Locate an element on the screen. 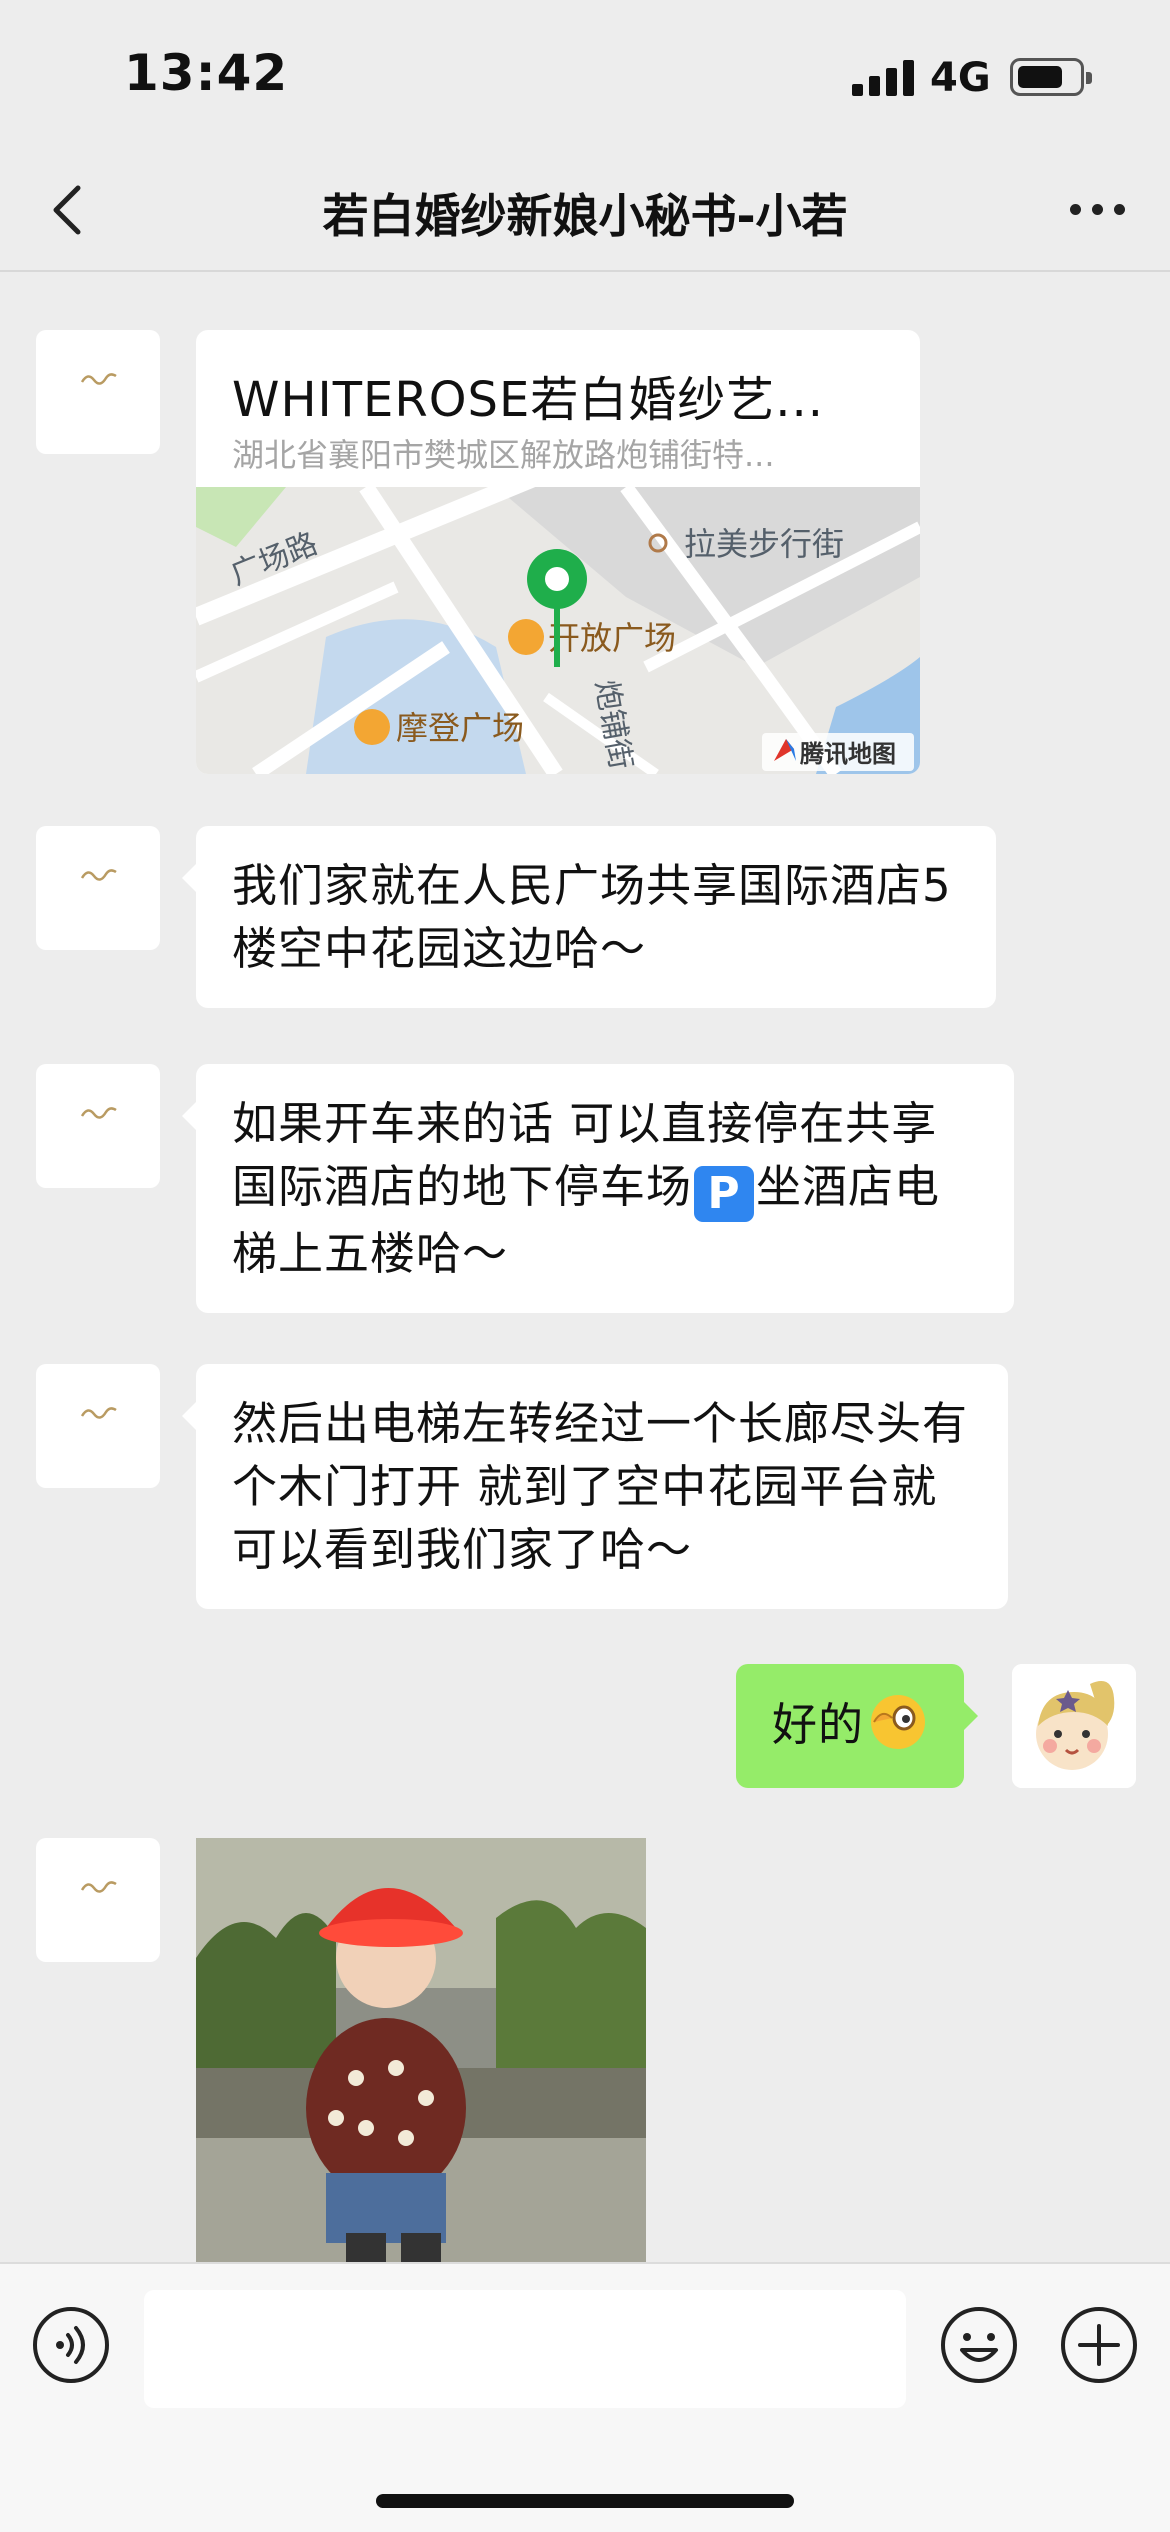 The width and height of the screenshot is (1170, 2532). cartoon-girl-avatar is located at coordinates (1074, 1726).